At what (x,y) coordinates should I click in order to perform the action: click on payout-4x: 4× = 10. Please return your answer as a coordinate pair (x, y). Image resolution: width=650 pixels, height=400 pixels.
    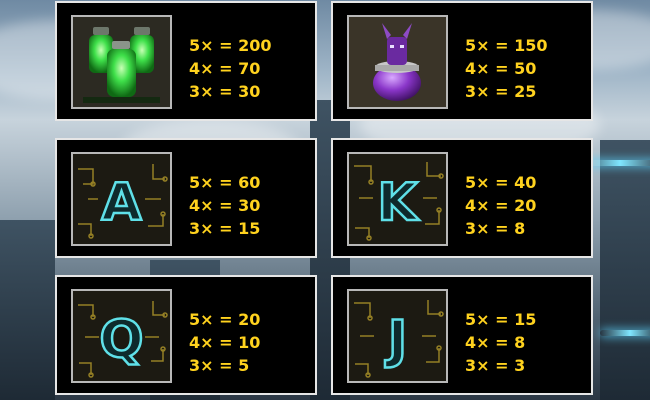
    Looking at the image, I should click on (225, 342).